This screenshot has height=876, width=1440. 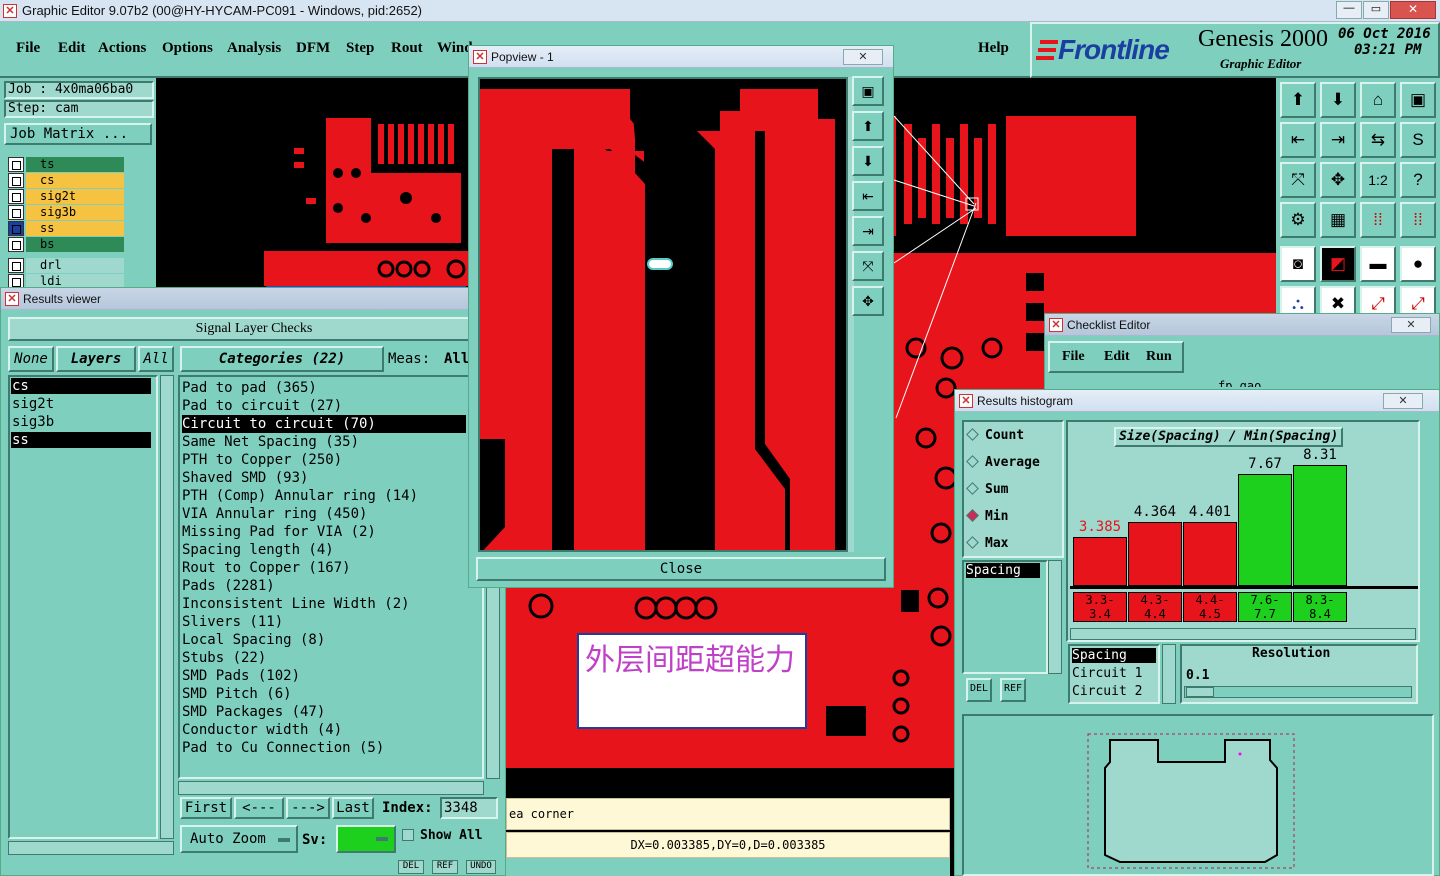 What do you see at coordinates (1200, 692) in the screenshot?
I see `resolution-slider-thumb` at bounding box center [1200, 692].